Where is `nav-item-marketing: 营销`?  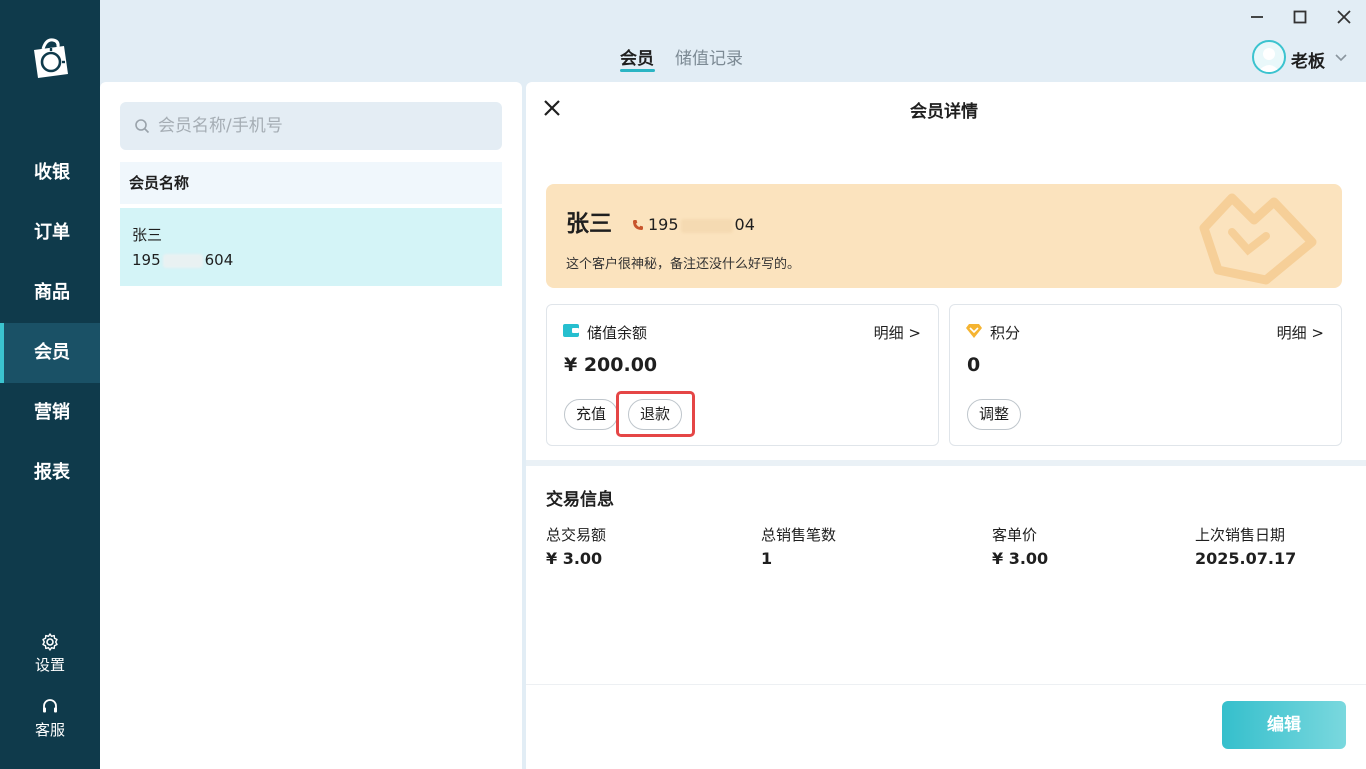 nav-item-marketing: 营销 is located at coordinates (50, 413).